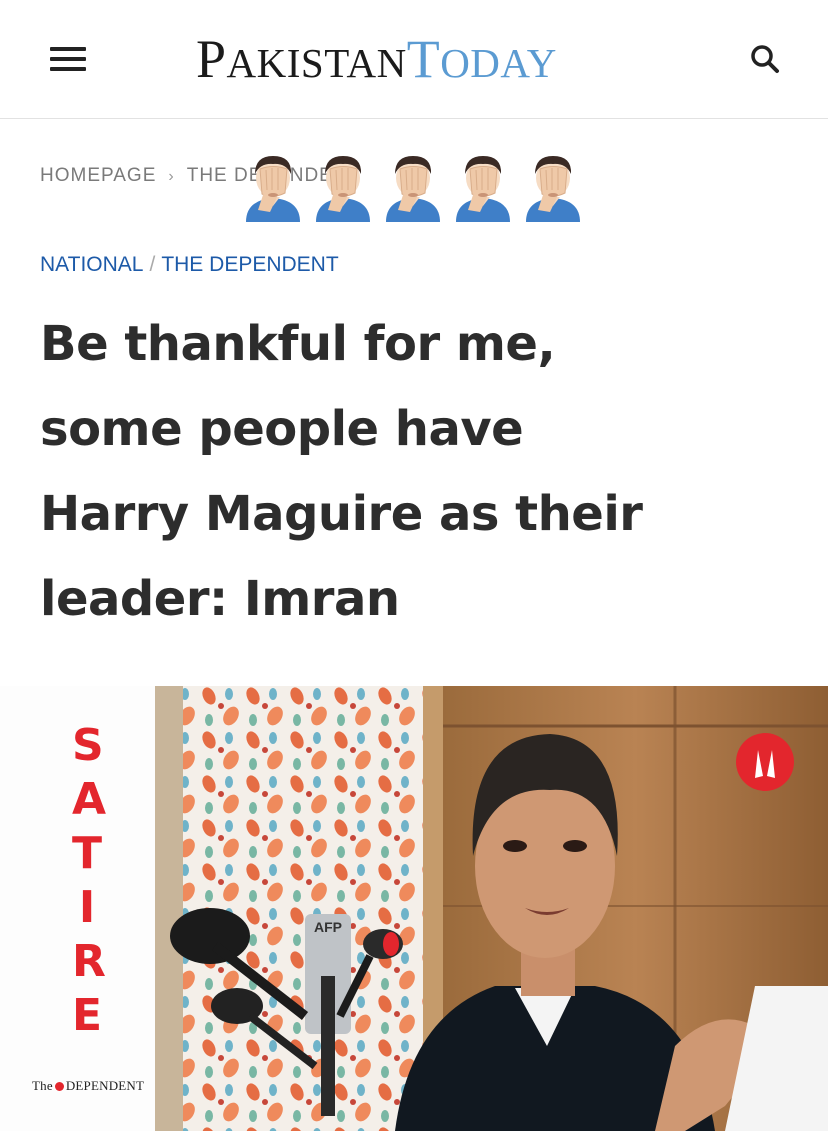 This screenshot has height=1131, width=828. What do you see at coordinates (87, 853) in the screenshot?
I see `satire-letter: T` at bounding box center [87, 853].